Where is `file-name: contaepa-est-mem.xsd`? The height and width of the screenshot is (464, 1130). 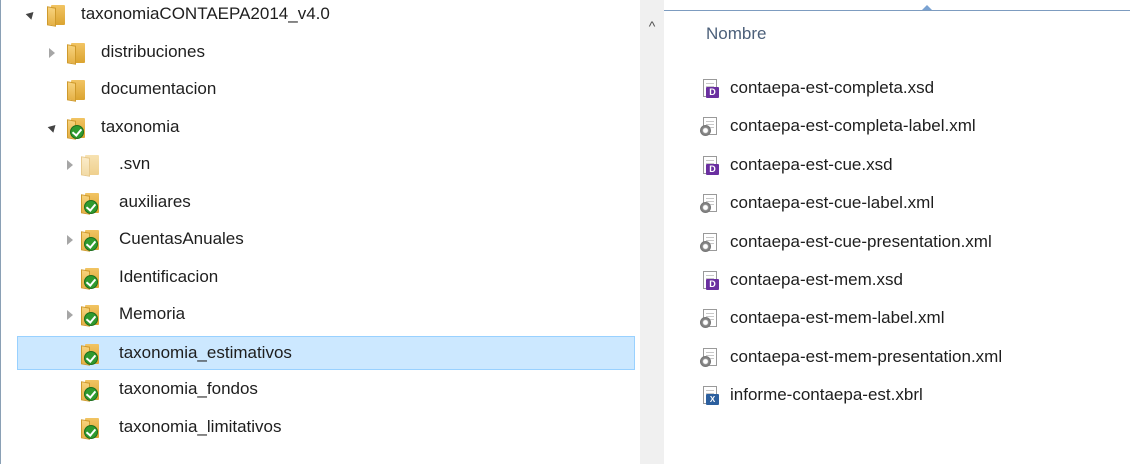 file-name: contaepa-est-mem.xsd is located at coordinates (816, 279).